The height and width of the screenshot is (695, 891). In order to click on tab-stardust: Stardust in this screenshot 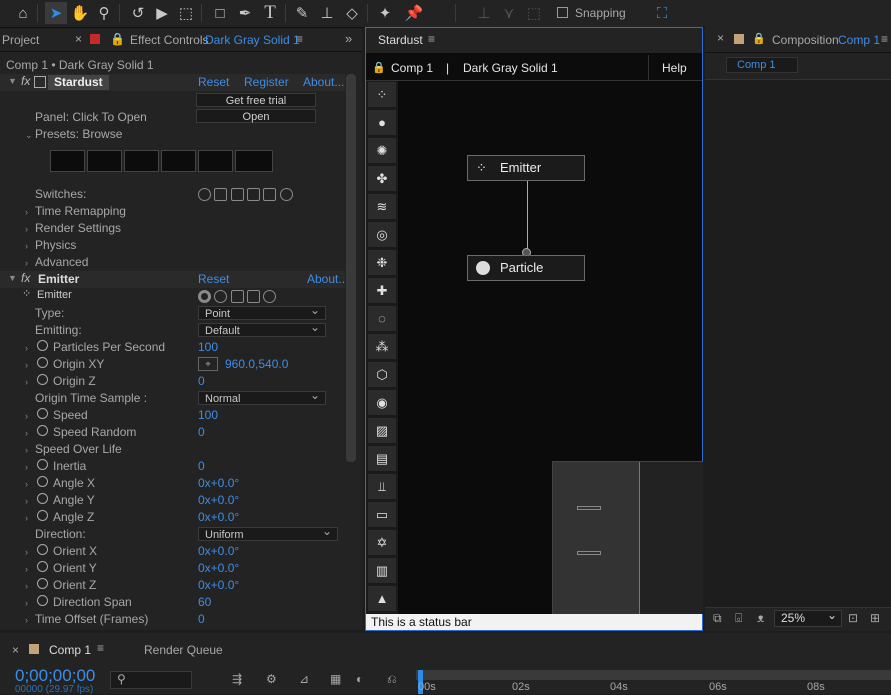, I will do `click(400, 40)`.